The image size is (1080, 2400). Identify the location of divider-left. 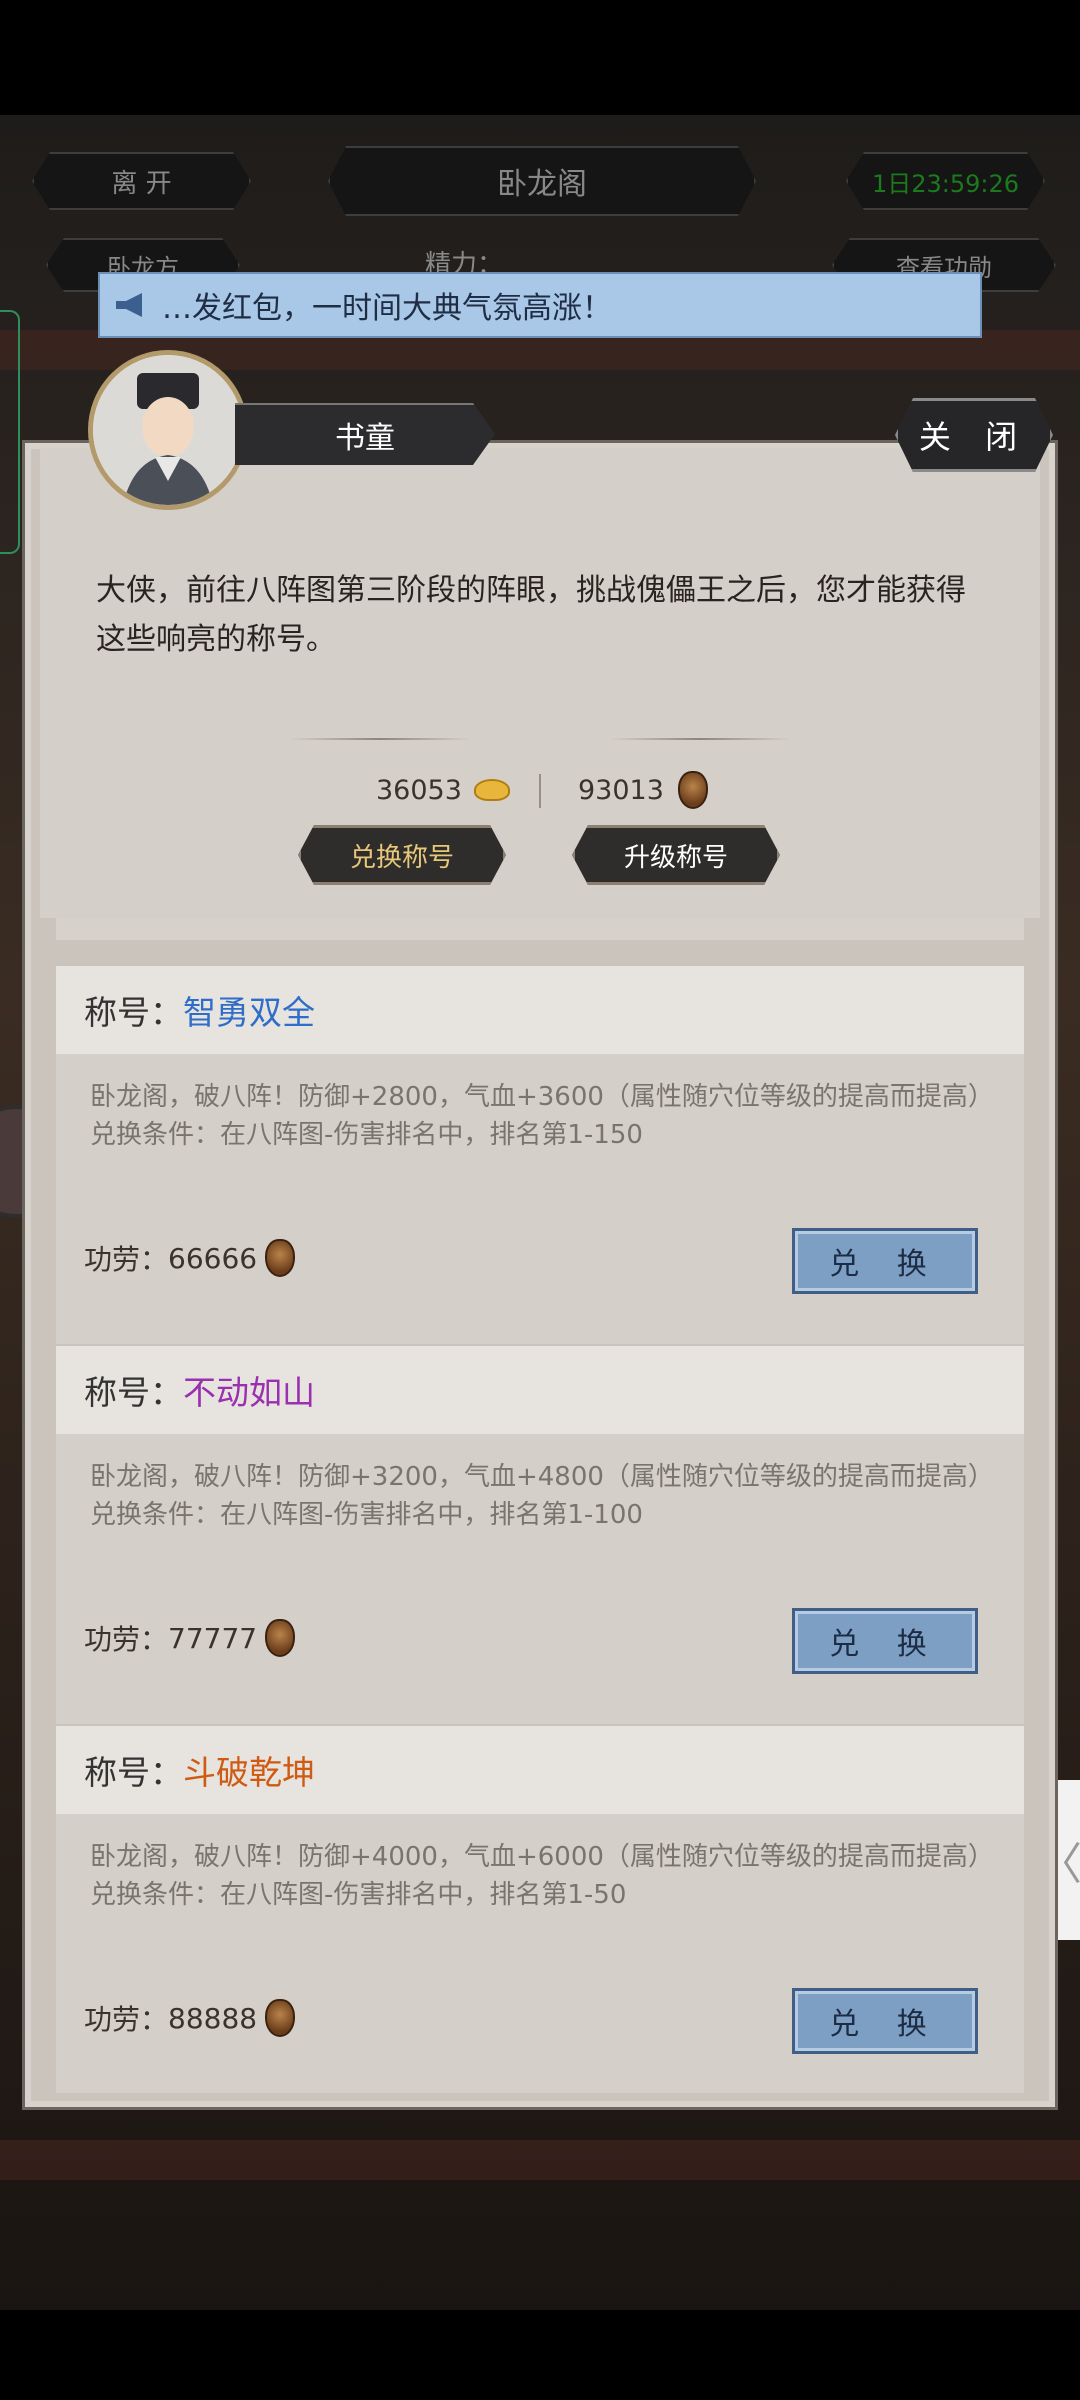
(380, 739).